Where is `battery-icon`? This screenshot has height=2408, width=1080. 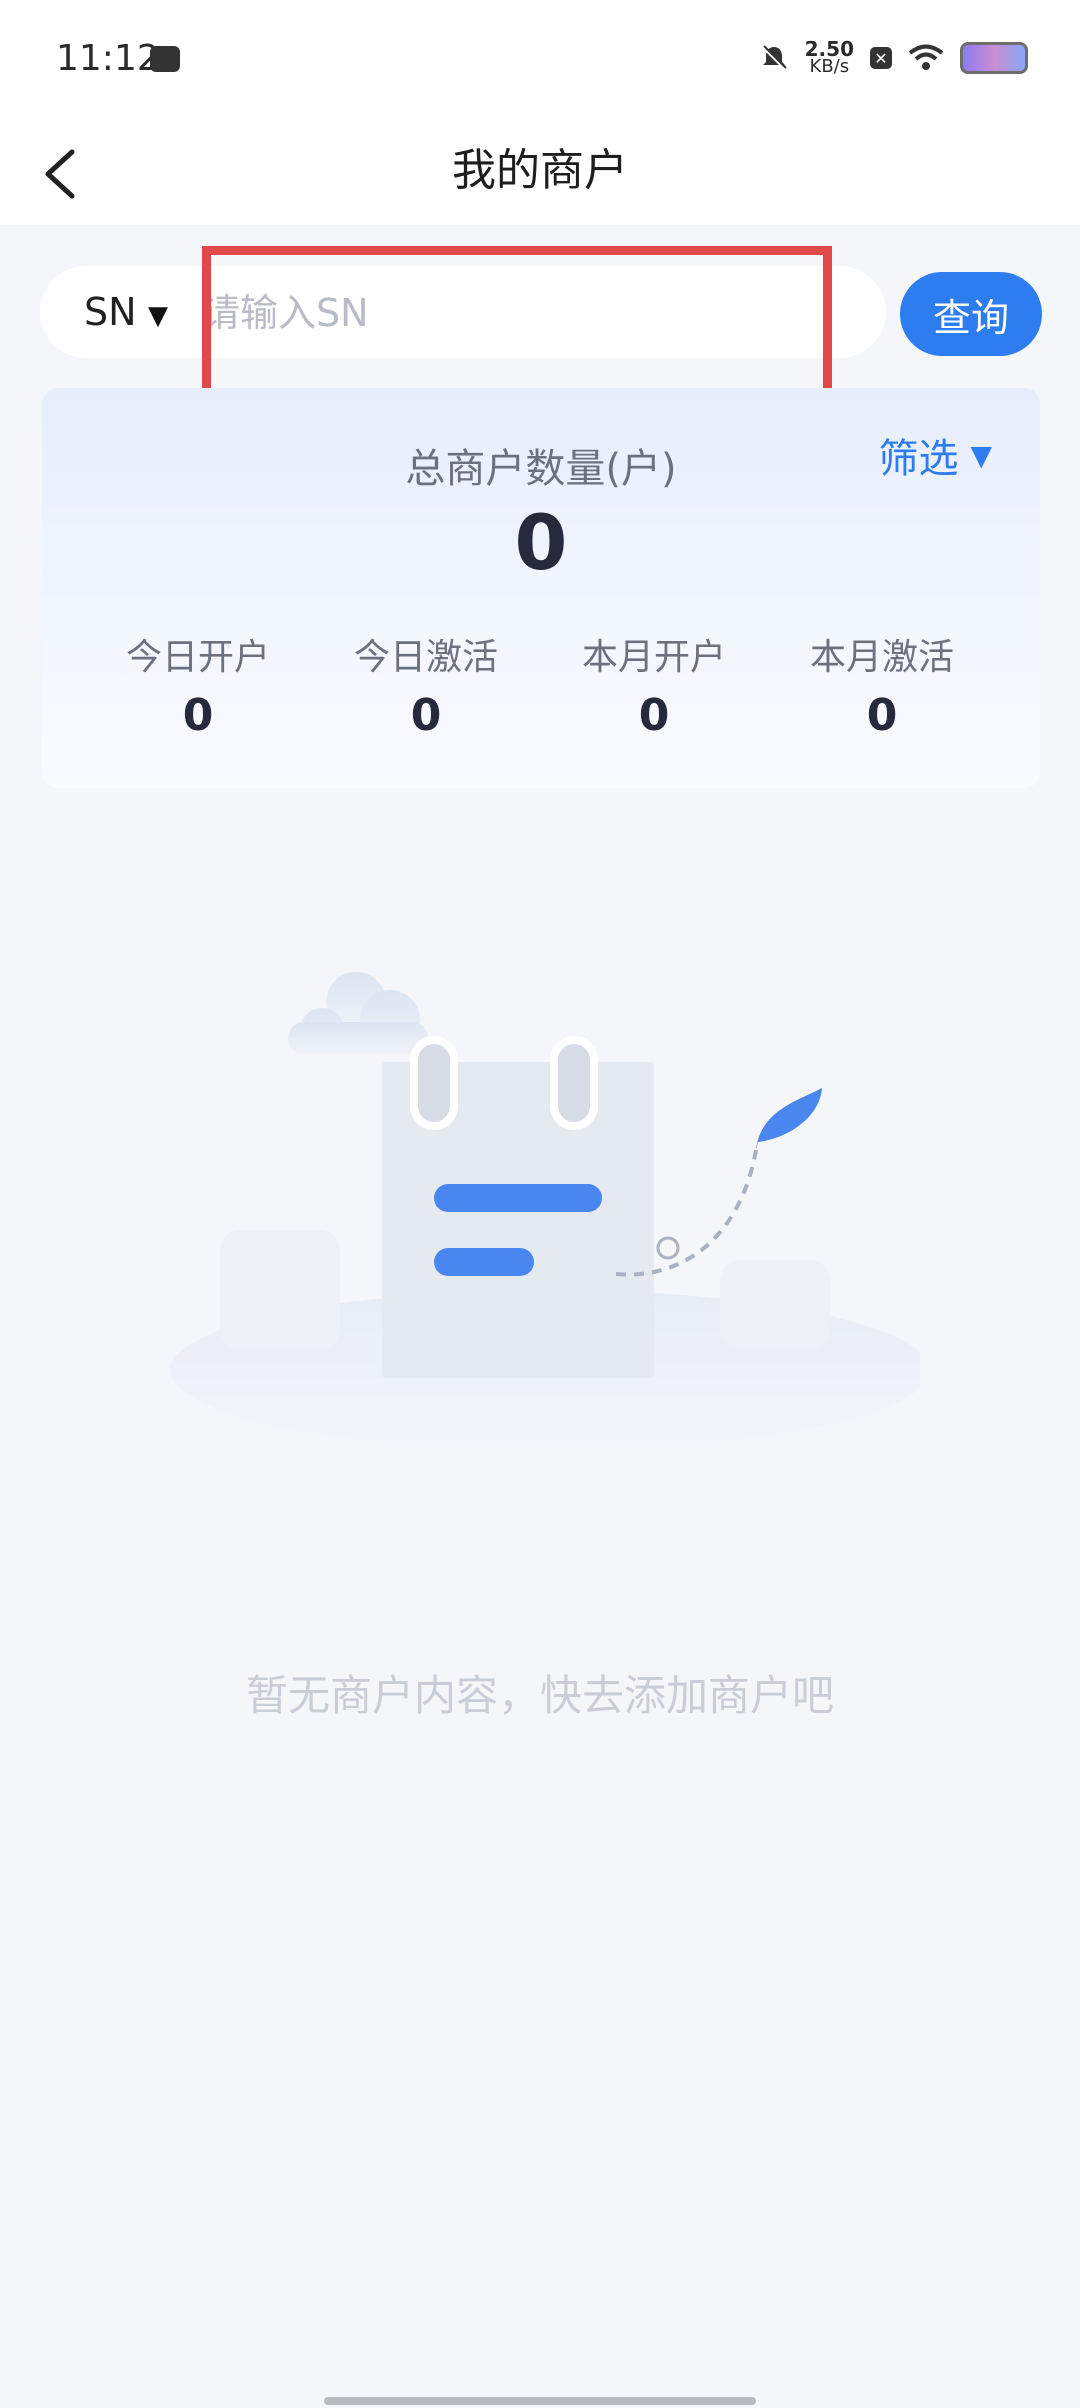 battery-icon is located at coordinates (994, 58).